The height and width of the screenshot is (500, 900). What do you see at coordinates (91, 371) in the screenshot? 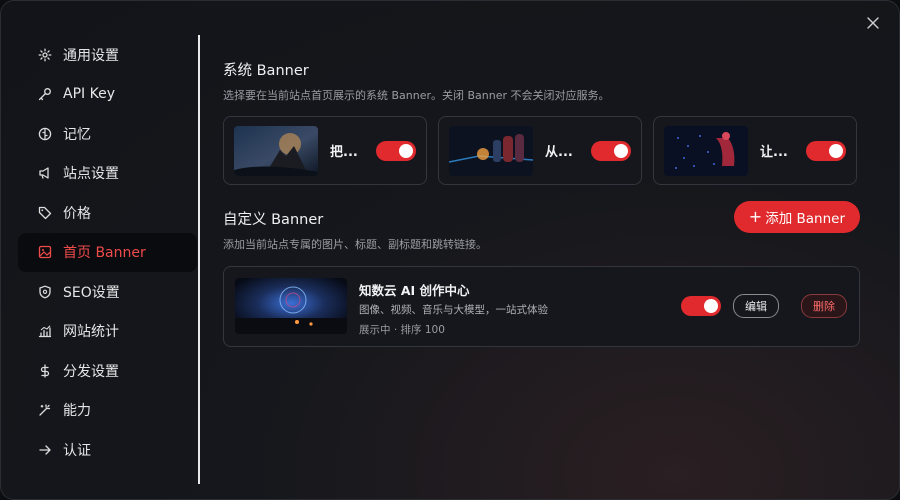
I see `sidebar-item-label: 分发设置` at bounding box center [91, 371].